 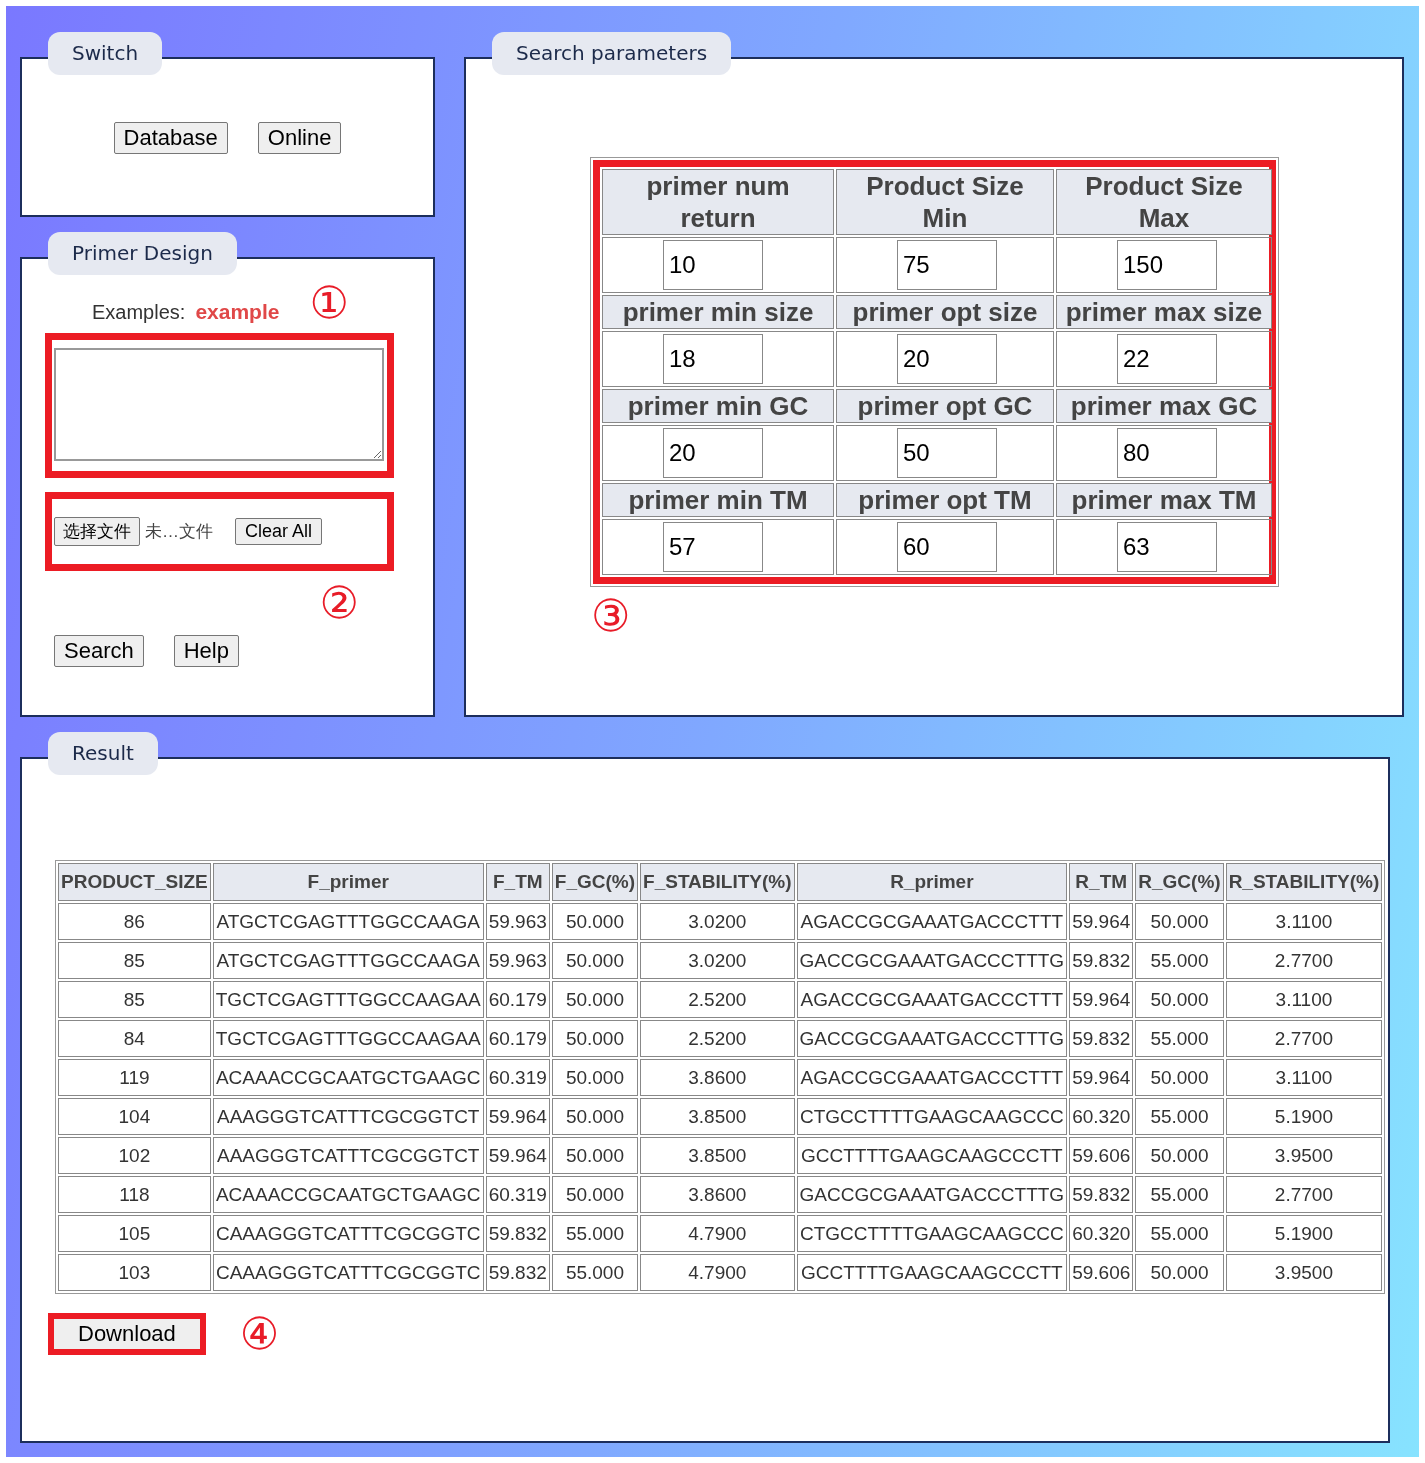 I want to click on parameter-input: 75, so click(x=947, y=265).